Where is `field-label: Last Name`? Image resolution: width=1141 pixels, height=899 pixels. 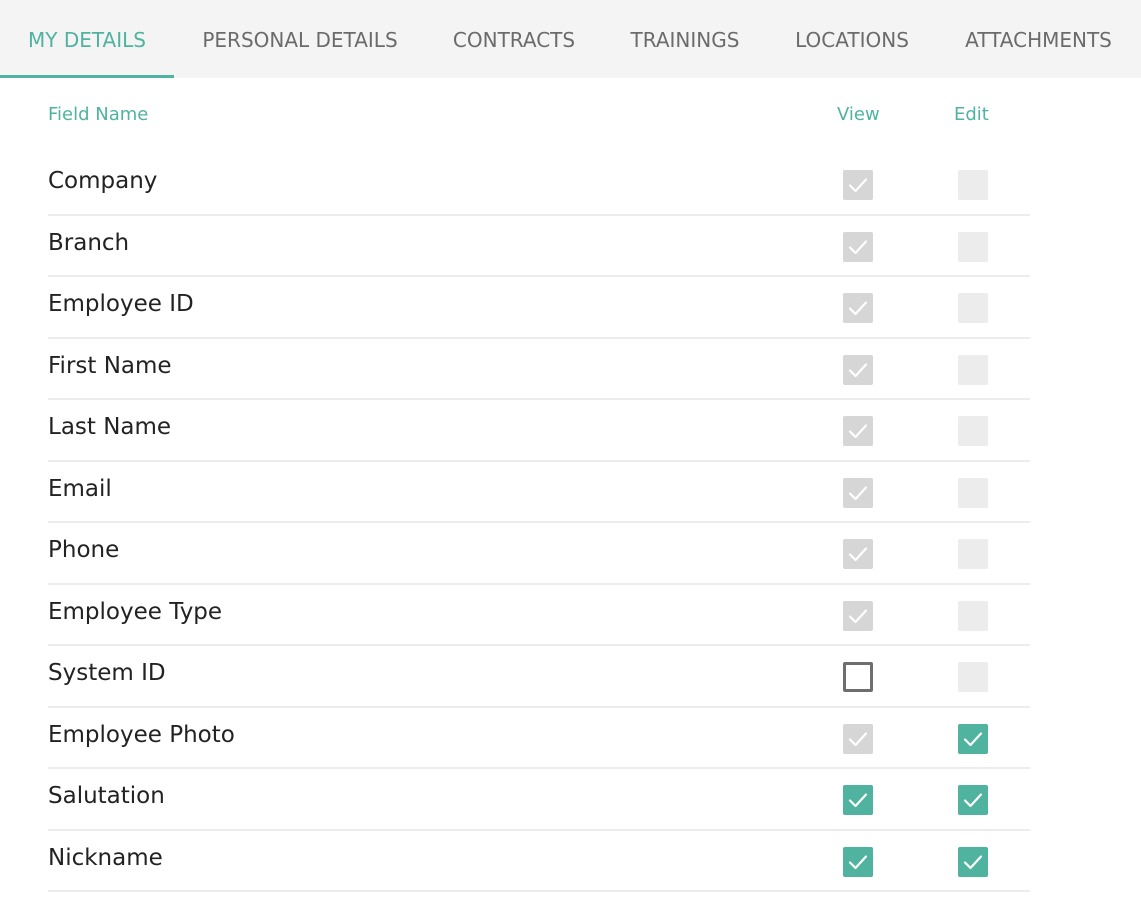 field-label: Last Name is located at coordinates (110, 427).